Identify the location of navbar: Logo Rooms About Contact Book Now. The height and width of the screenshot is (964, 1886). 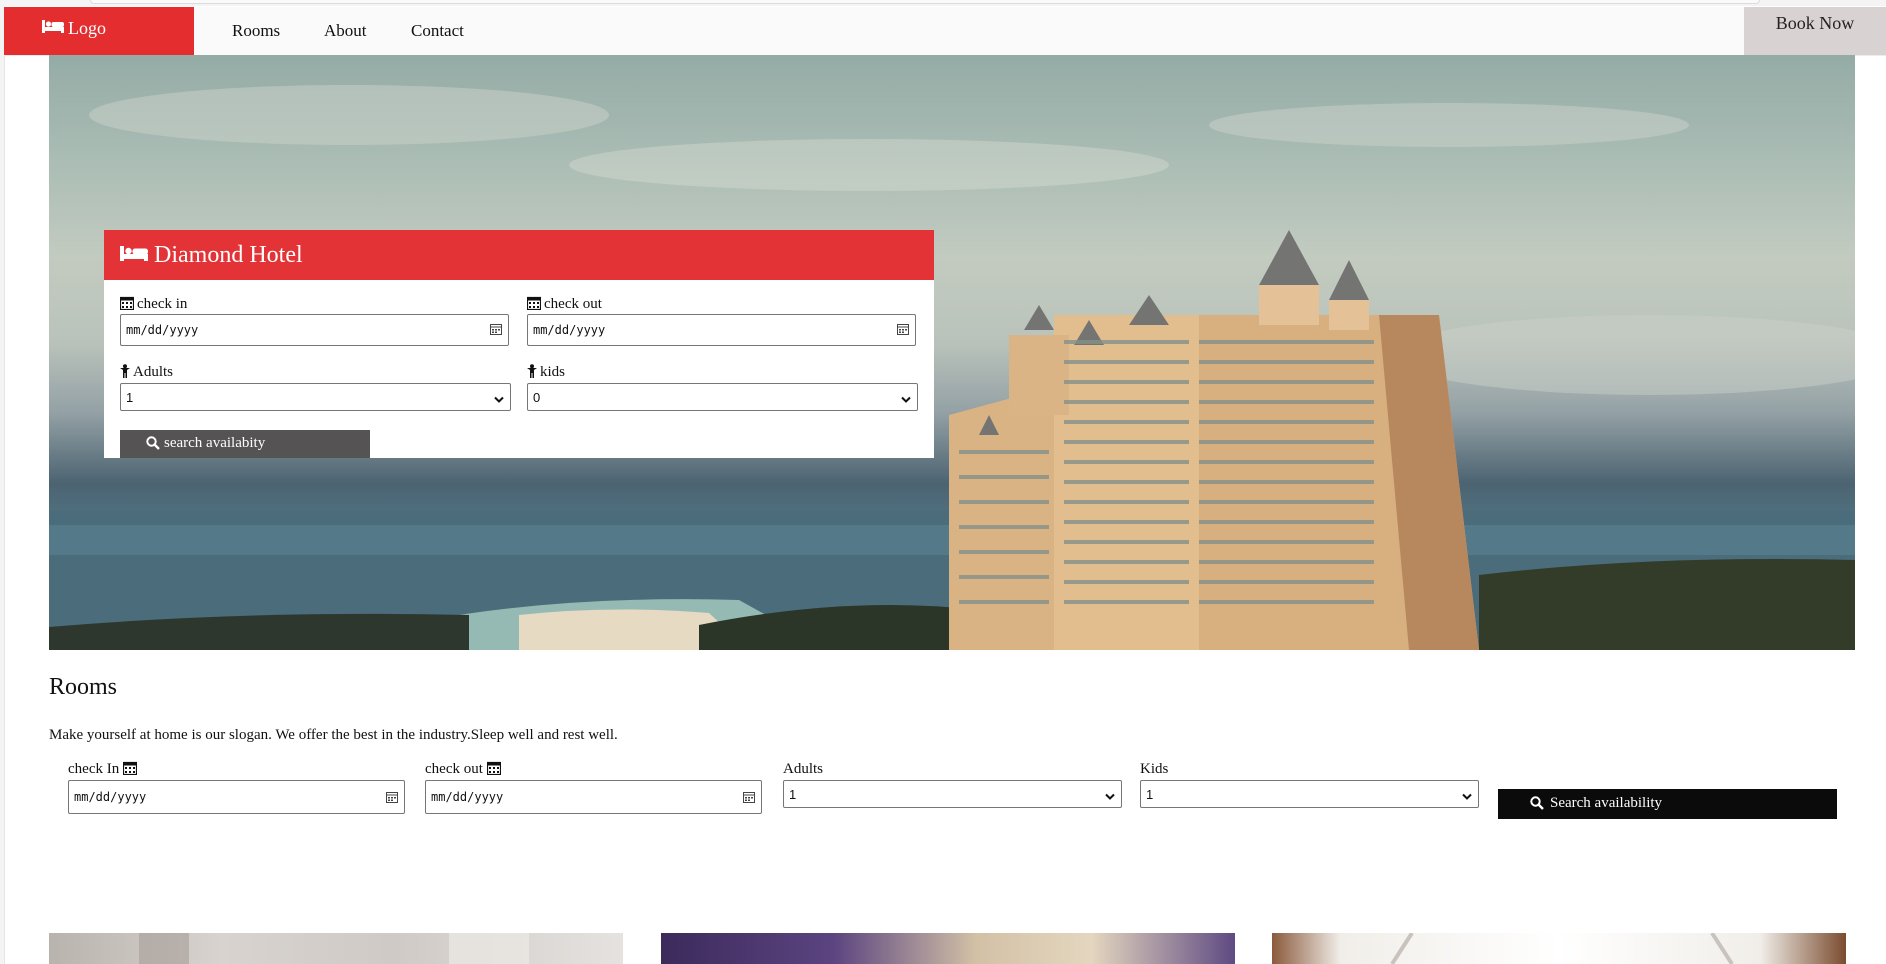
(945, 31).